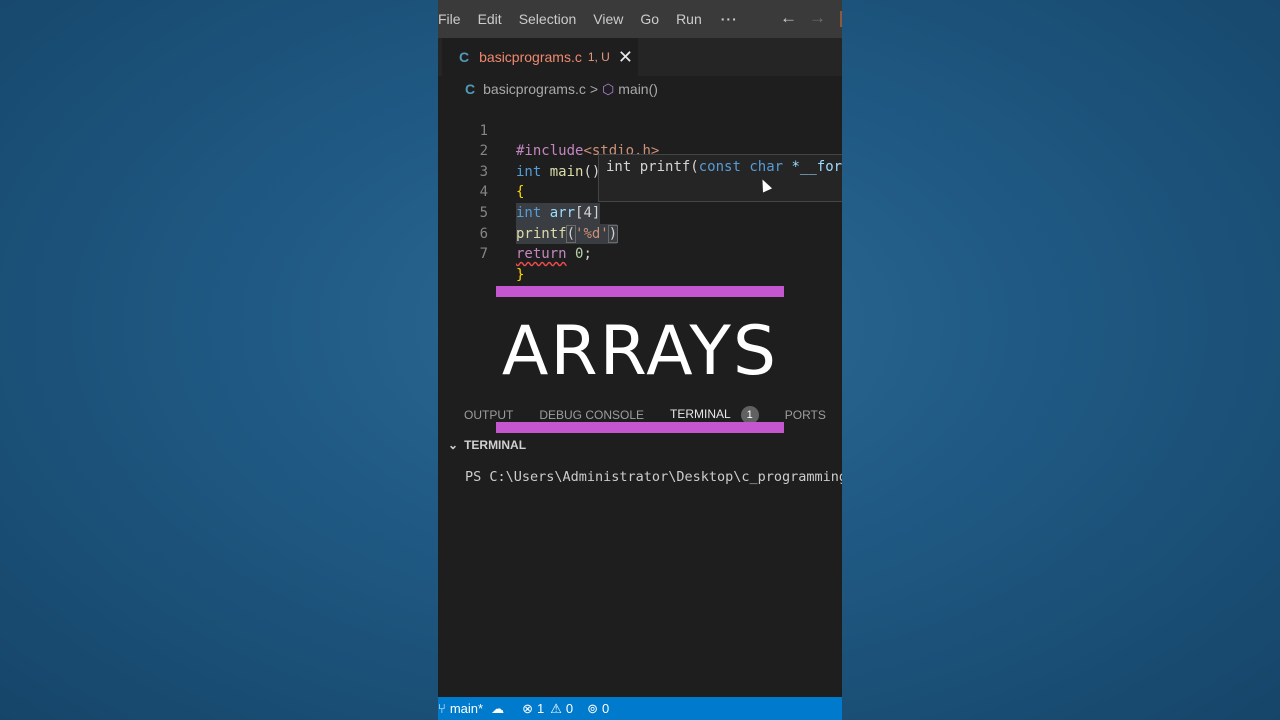 The width and height of the screenshot is (1280, 720). What do you see at coordinates (649, 19) in the screenshot?
I see `menu-go: Go` at bounding box center [649, 19].